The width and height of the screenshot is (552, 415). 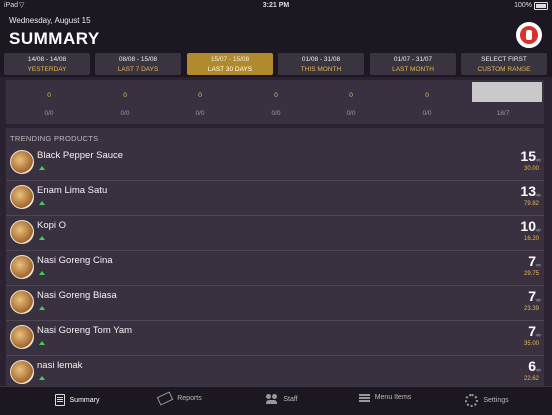 What do you see at coordinates (84, 400) in the screenshot?
I see `tab-label: Summary` at bounding box center [84, 400].